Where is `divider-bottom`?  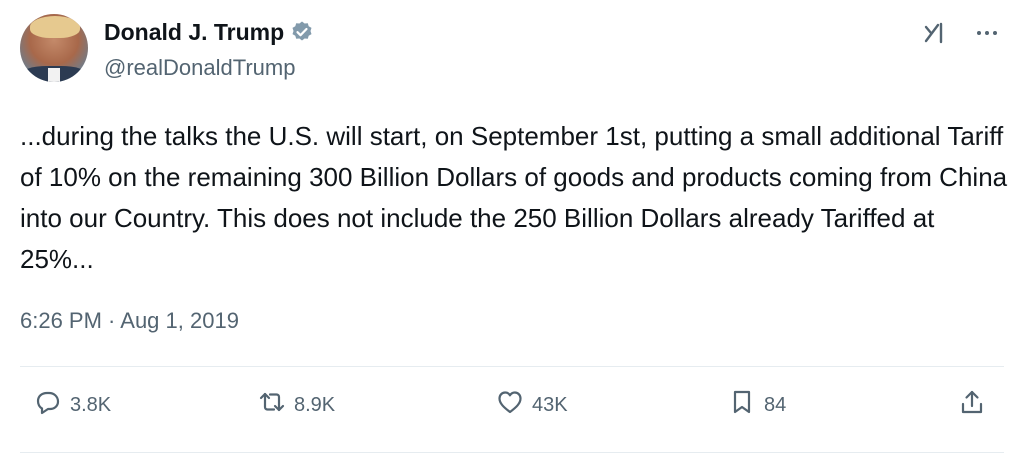 divider-bottom is located at coordinates (512, 452).